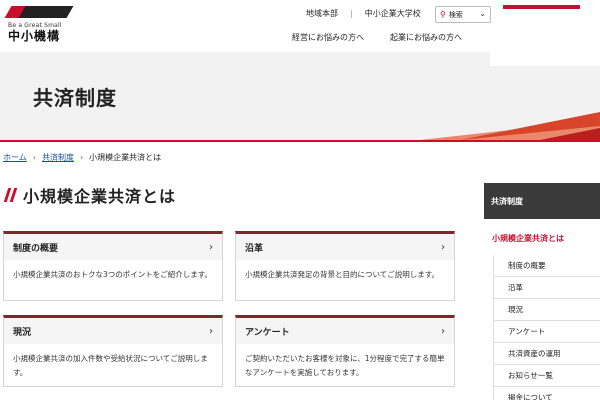 This screenshot has height=400, width=600. Describe the element at coordinates (322, 13) in the screenshot. I see `util-link-regional: 地域本部` at that location.